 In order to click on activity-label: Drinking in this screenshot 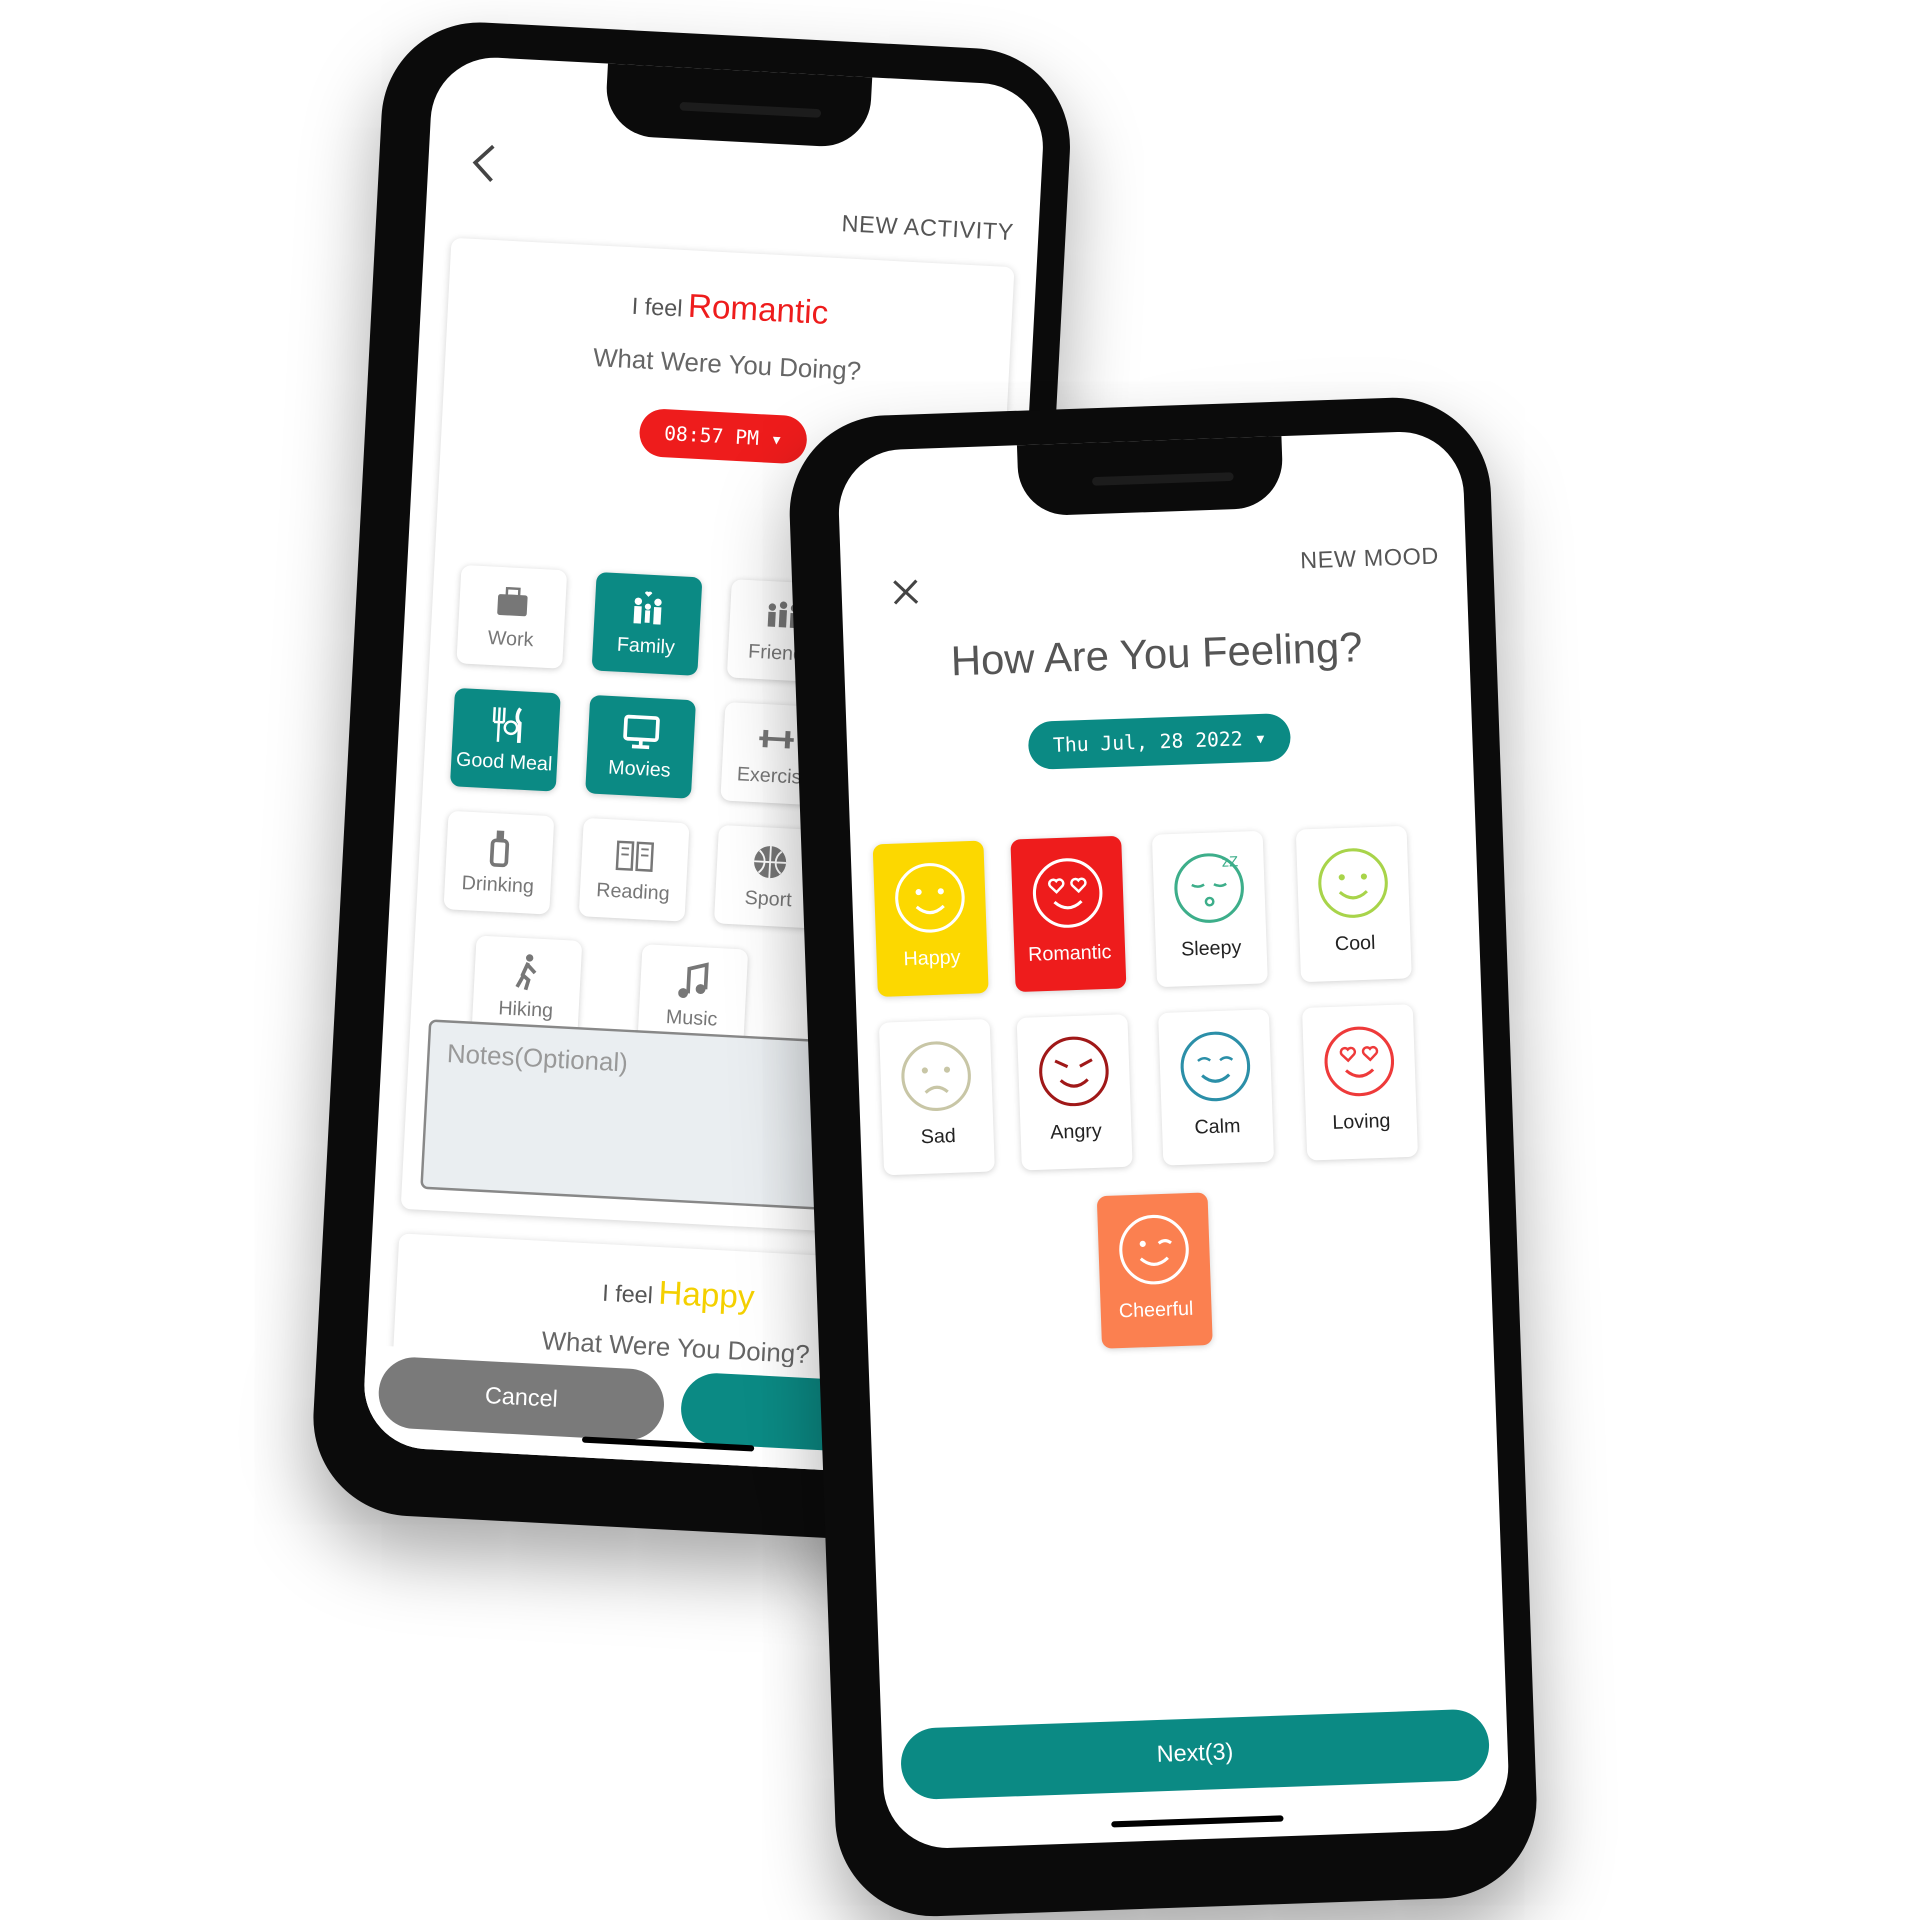, I will do `click(498, 885)`.